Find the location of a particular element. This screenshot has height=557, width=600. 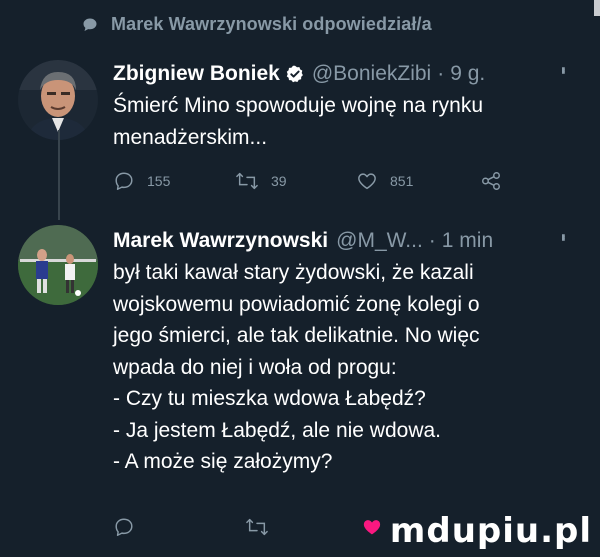

speech-bubble-icon is located at coordinates (90, 24).